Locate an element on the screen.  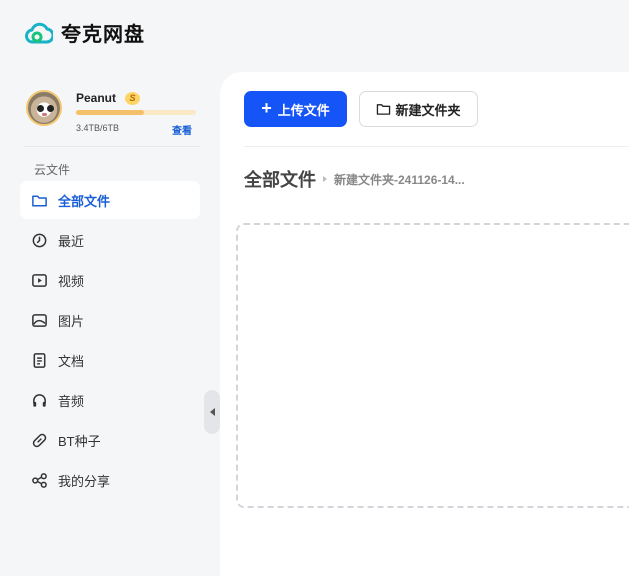
sidebar-item-video: 视频 is located at coordinates (110, 280).